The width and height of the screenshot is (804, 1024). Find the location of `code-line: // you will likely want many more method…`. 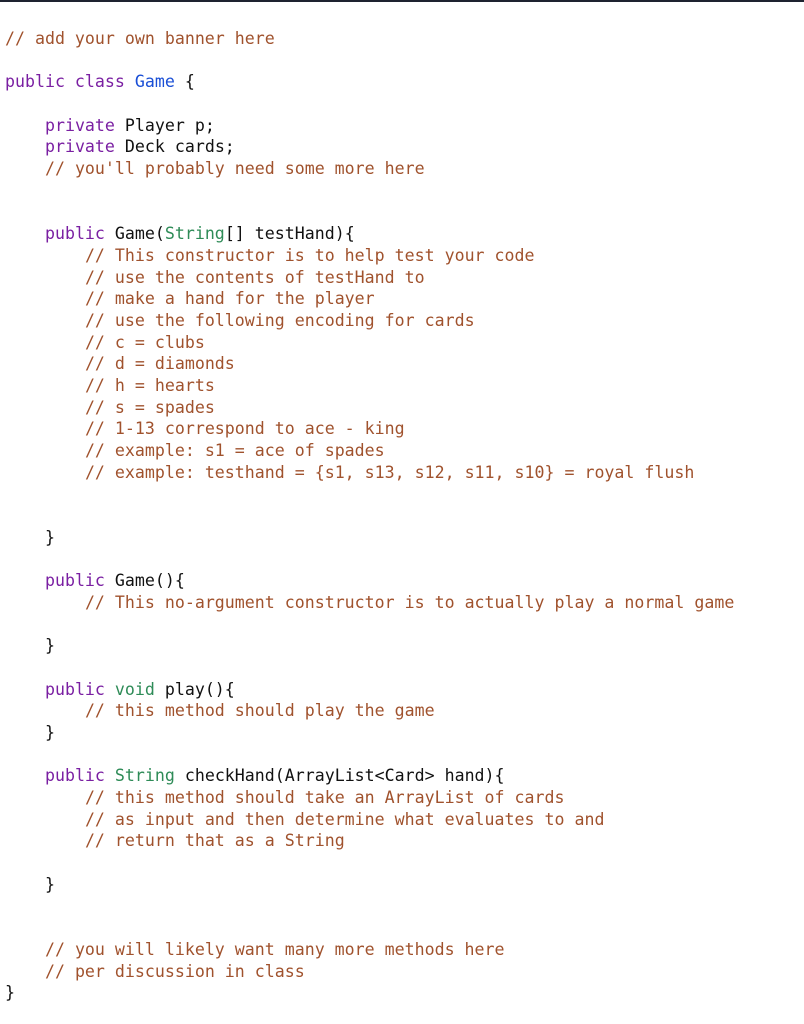

code-line: // you will likely want many more method… is located at coordinates (369, 950).